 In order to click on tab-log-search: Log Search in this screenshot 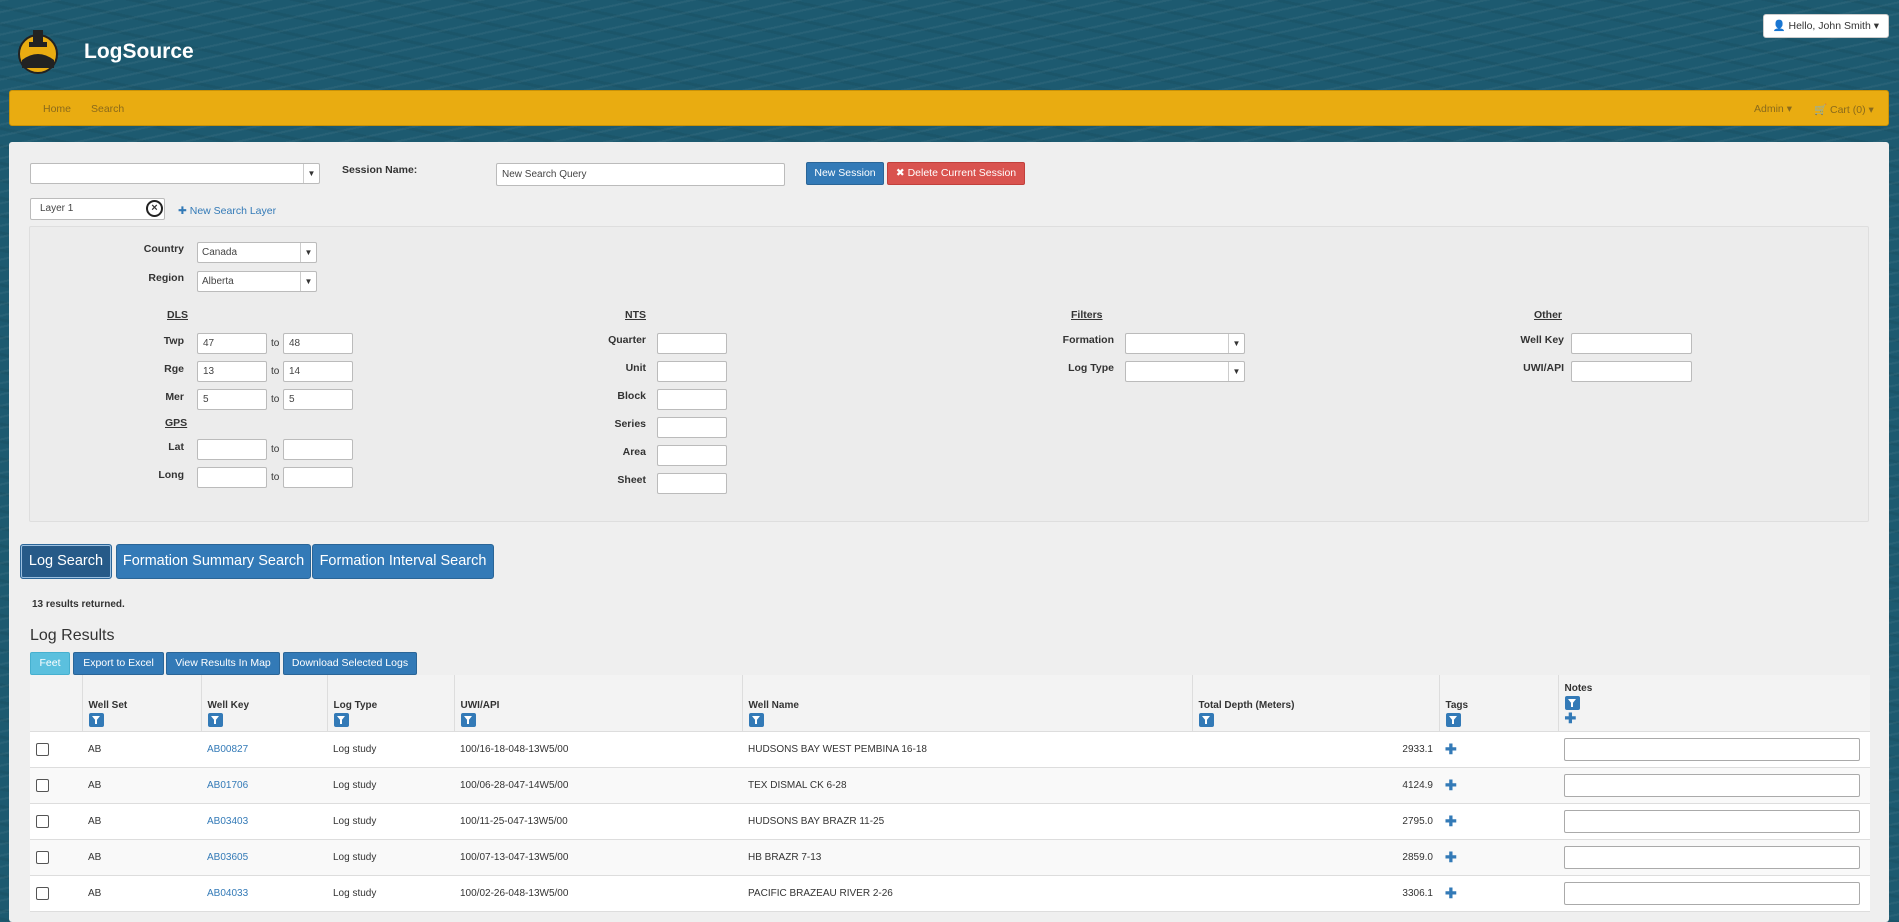, I will do `click(66, 561)`.